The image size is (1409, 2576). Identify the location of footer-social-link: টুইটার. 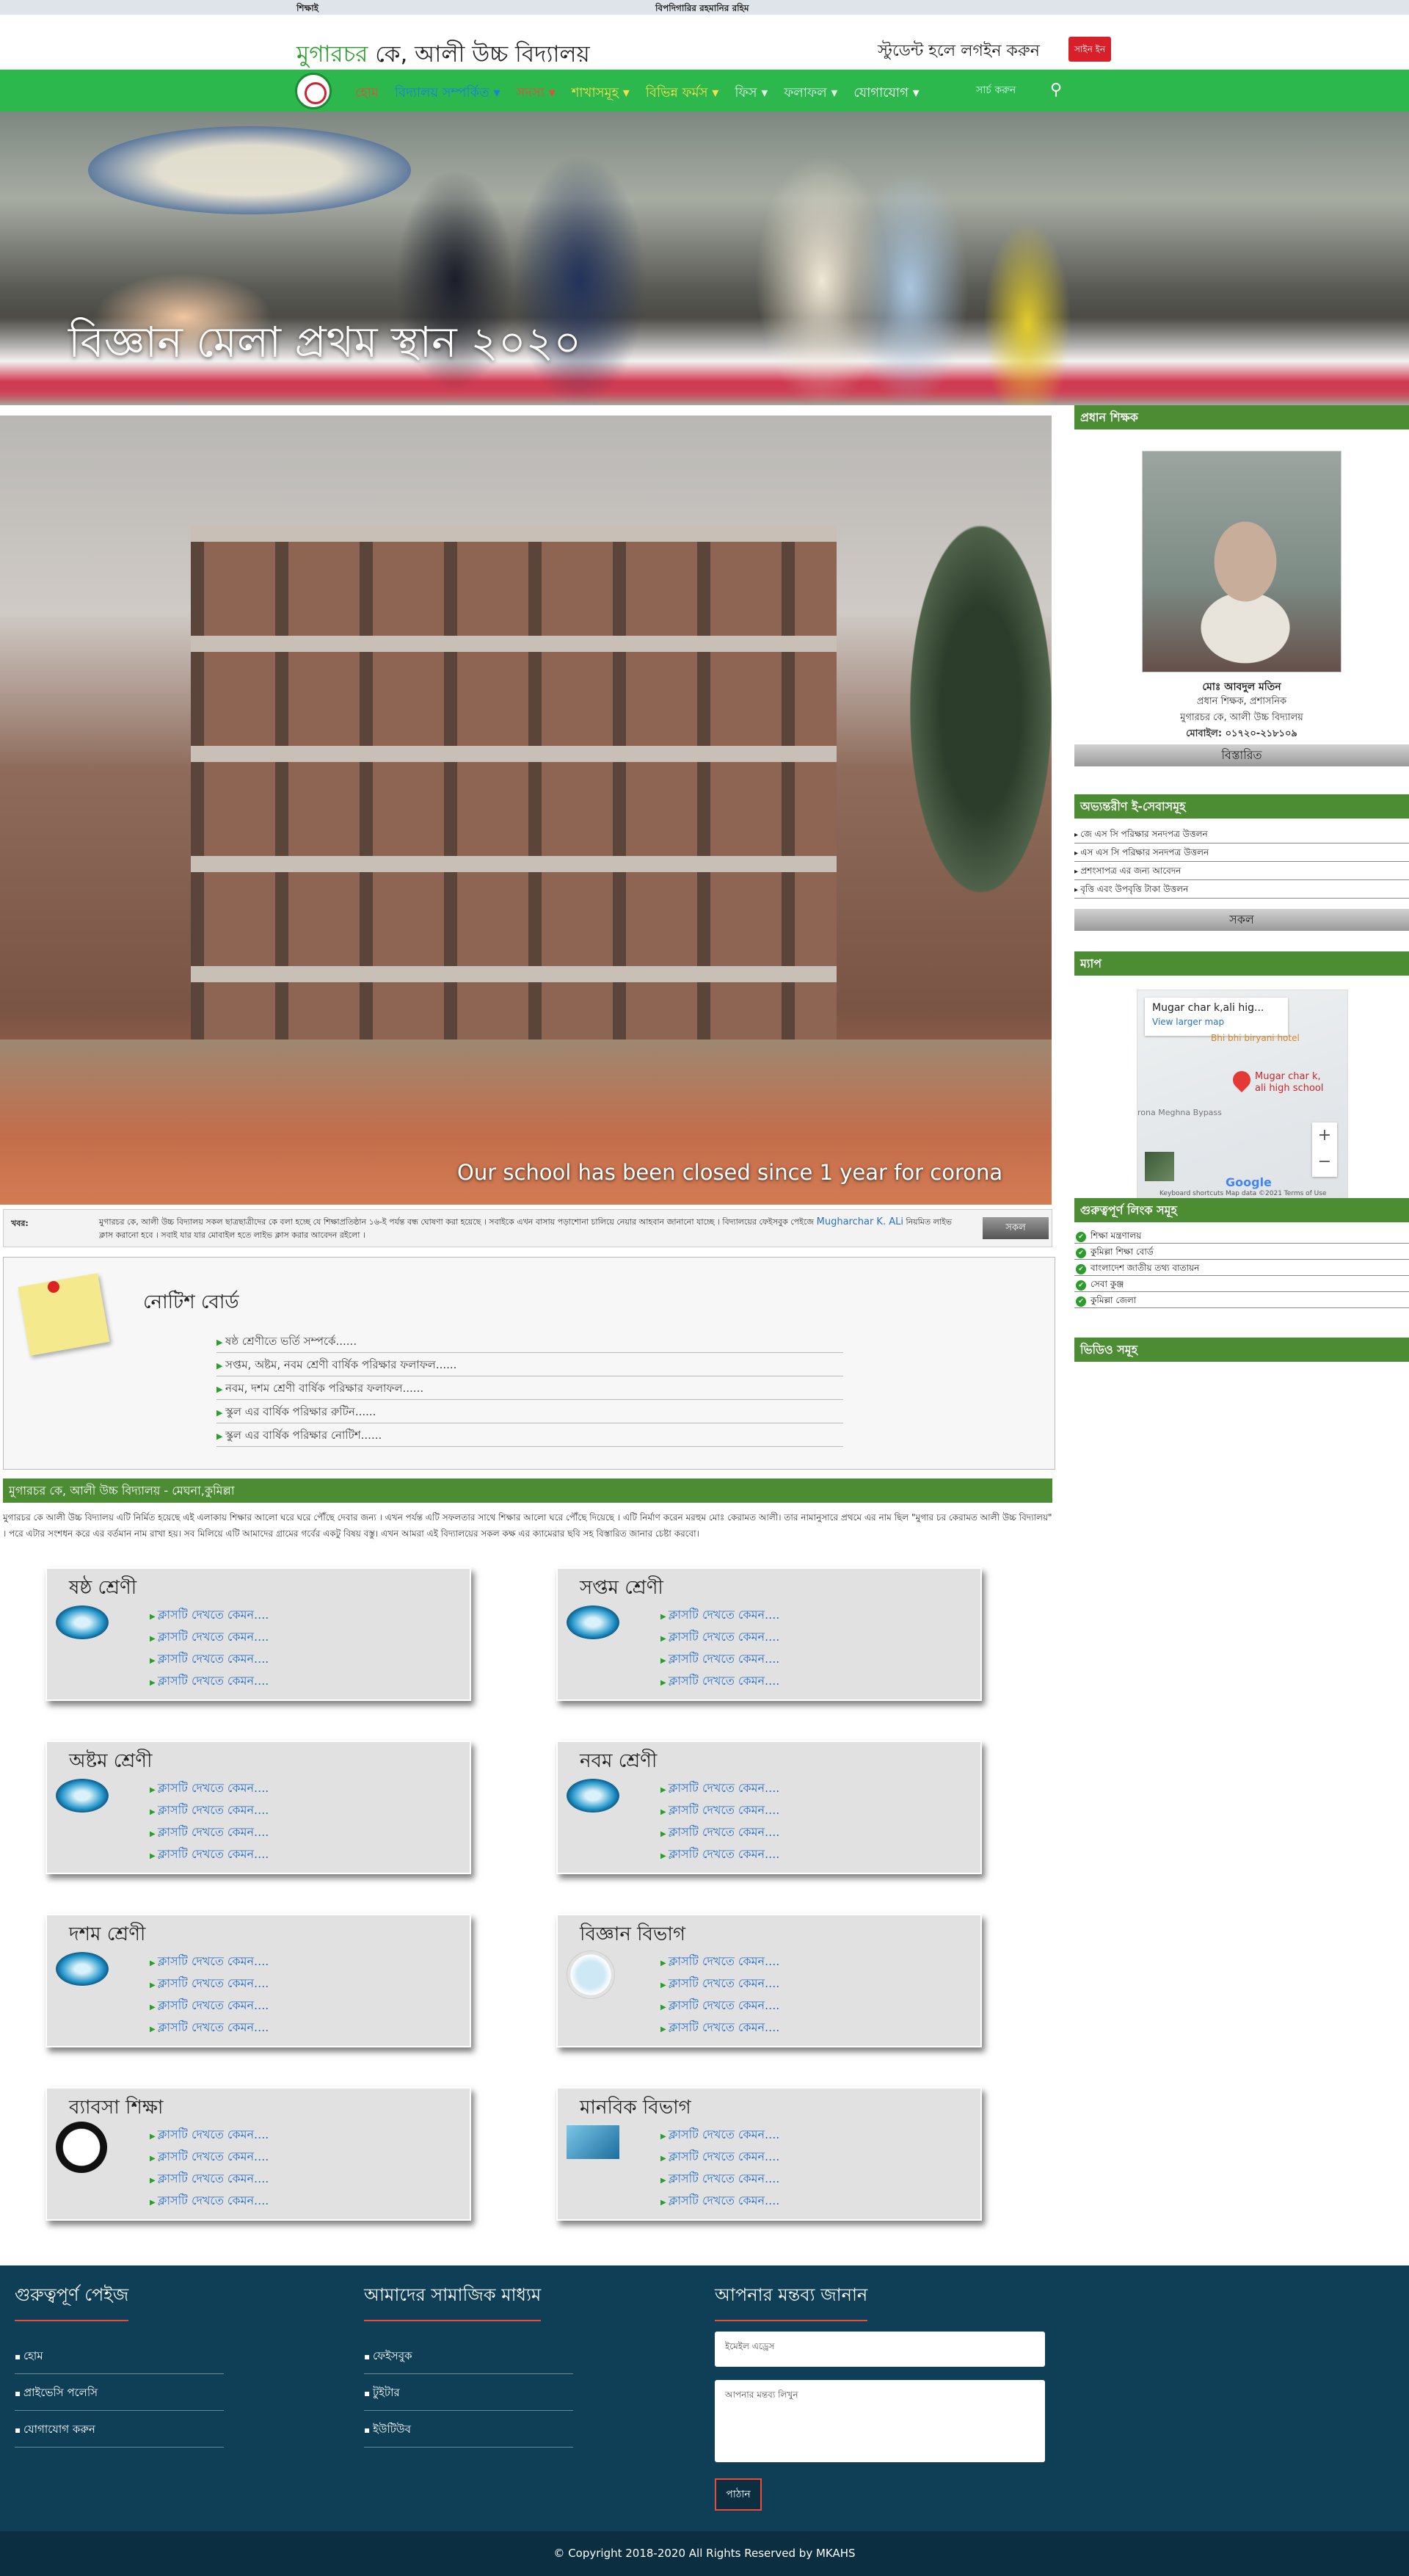
(468, 2392).